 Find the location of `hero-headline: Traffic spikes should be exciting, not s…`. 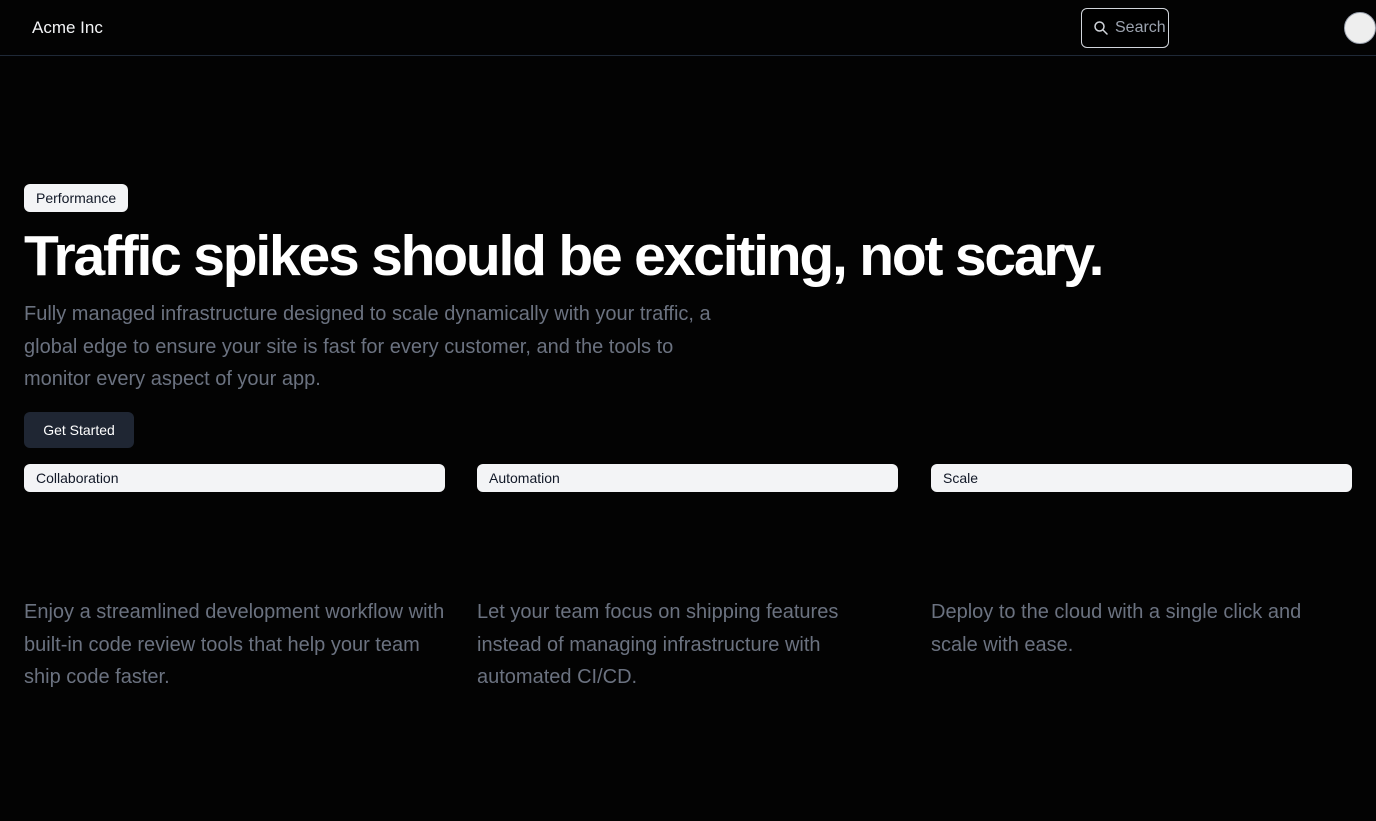

hero-headline: Traffic spikes should be exciting, not s… is located at coordinates (564, 256).